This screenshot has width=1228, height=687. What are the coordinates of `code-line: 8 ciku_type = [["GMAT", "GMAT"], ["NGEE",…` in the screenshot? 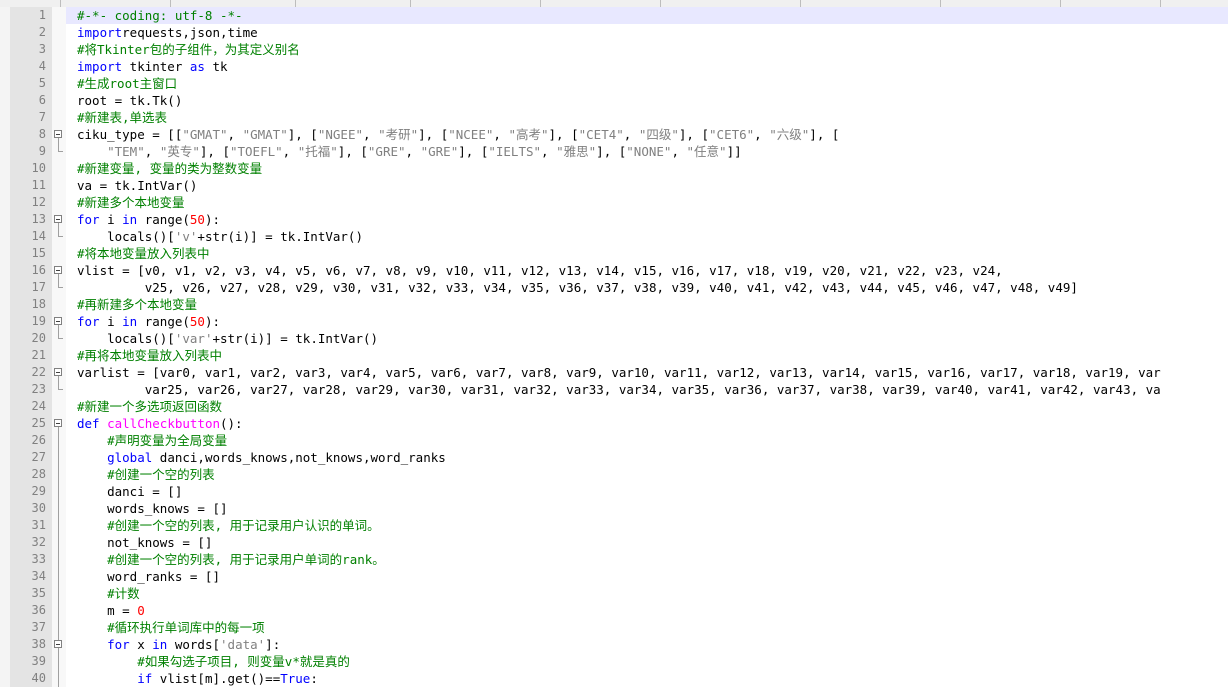 It's located at (619, 134).